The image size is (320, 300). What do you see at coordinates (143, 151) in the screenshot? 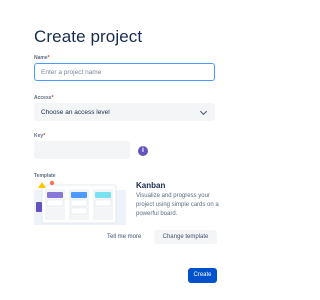
I see `info-icon: i` at bounding box center [143, 151].